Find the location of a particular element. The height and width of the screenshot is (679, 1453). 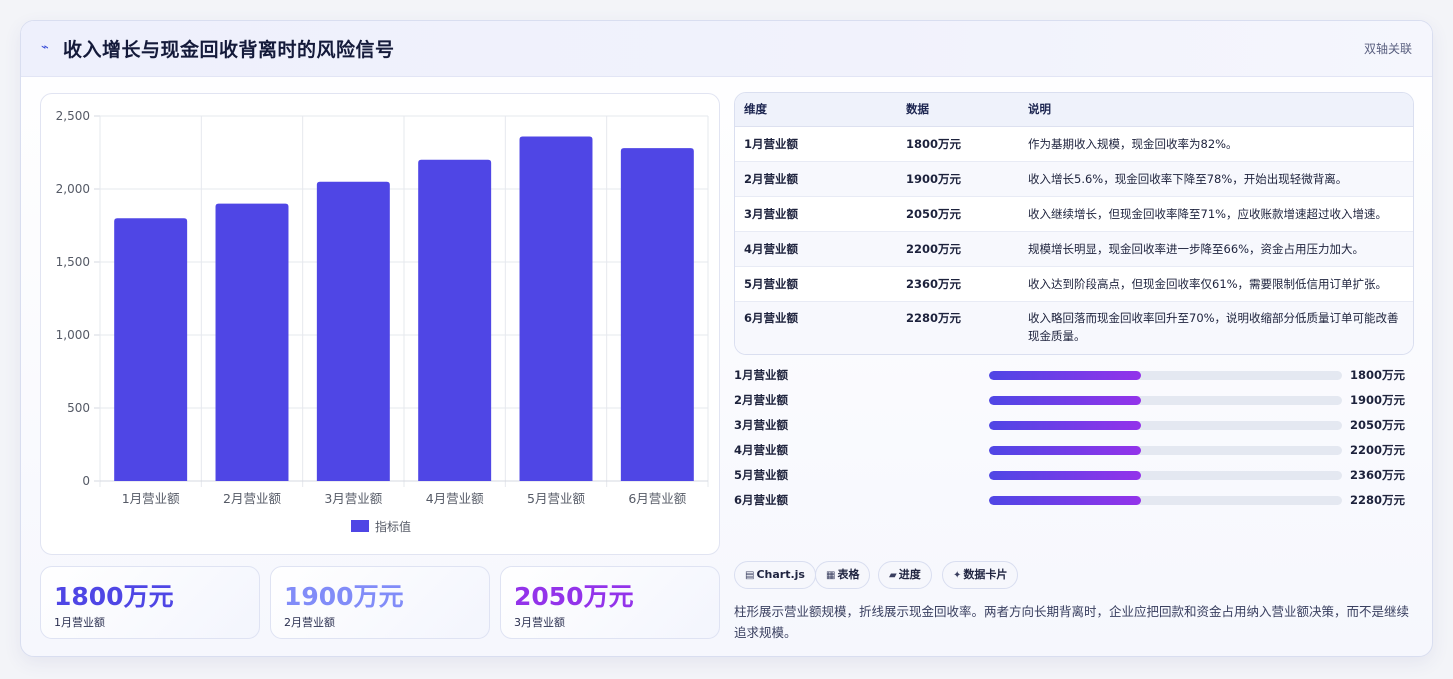

chart-icon: ▤ is located at coordinates (750, 575).